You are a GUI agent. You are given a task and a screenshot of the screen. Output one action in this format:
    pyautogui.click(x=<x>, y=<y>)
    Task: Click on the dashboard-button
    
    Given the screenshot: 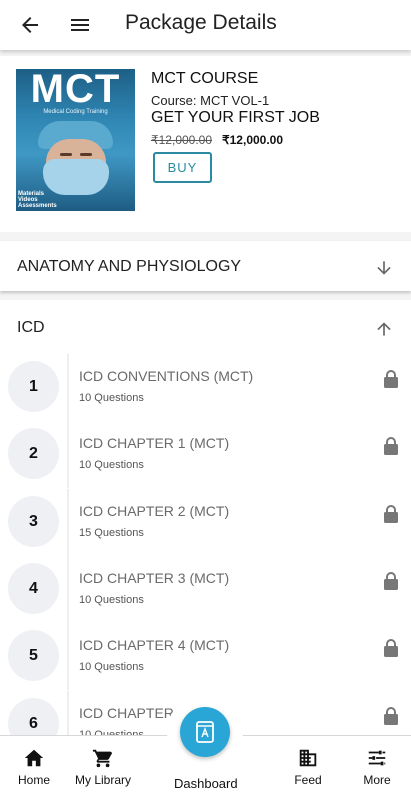 What is the action you would take?
    pyautogui.click(x=205, y=732)
    